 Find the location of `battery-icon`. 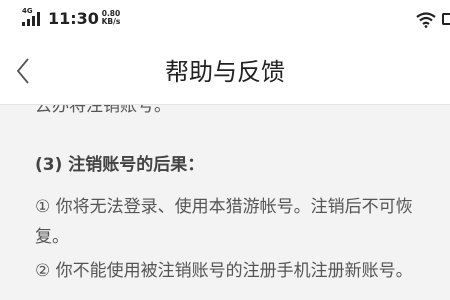

battery-icon is located at coordinates (446, 19).